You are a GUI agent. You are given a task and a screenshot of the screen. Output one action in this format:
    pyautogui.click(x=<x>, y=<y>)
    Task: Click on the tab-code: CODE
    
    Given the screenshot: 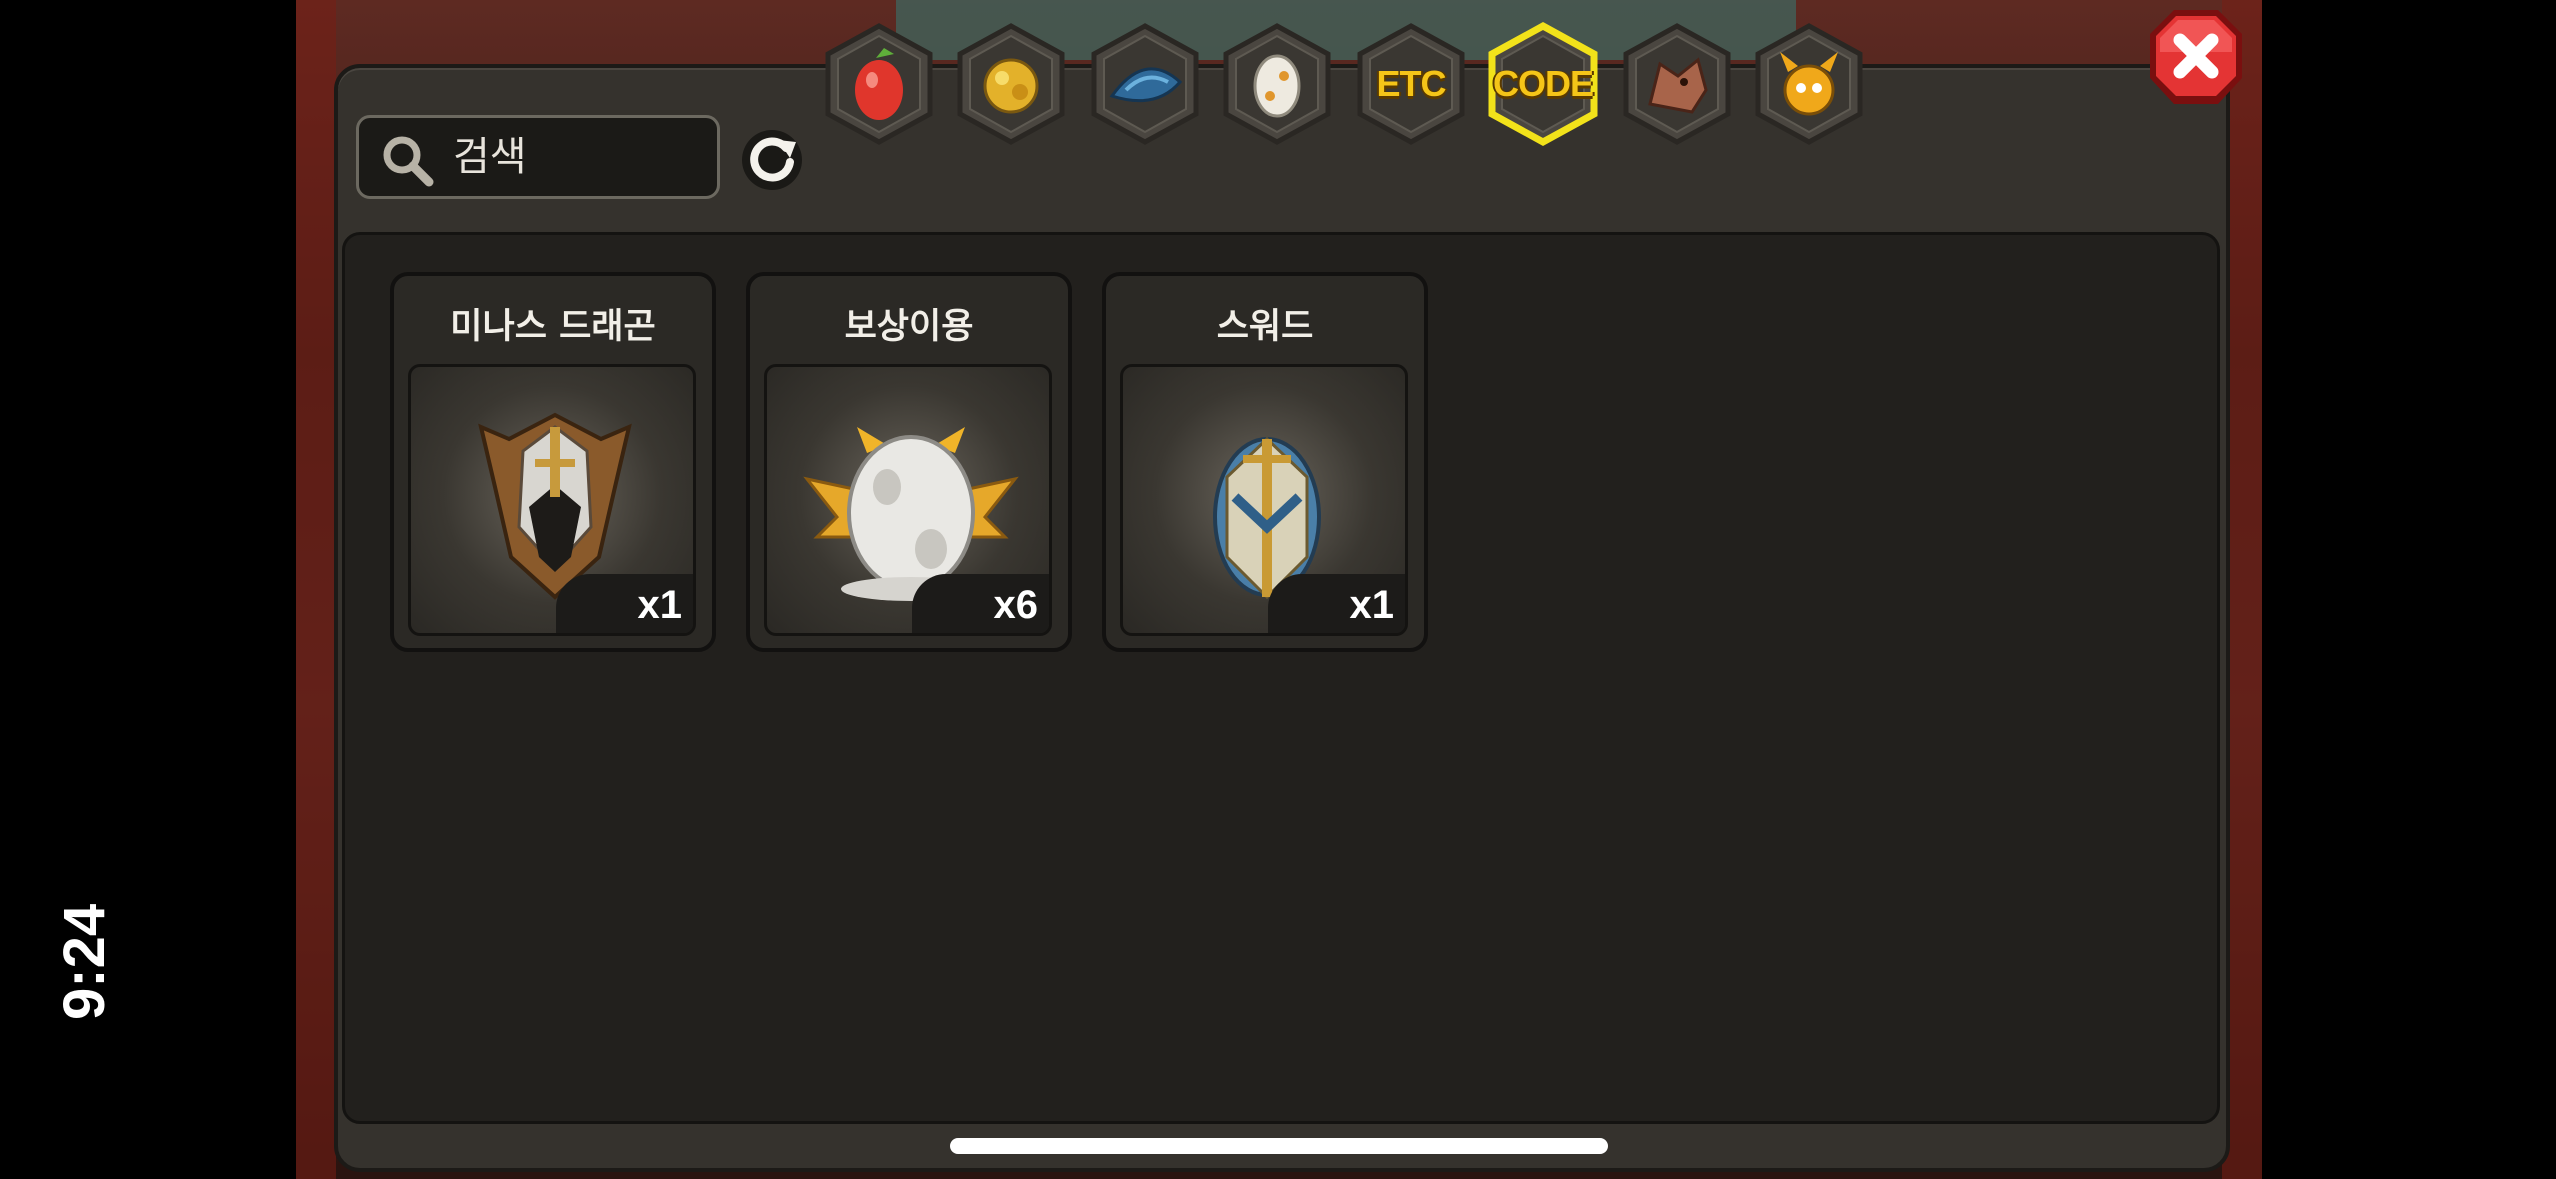 What is the action you would take?
    pyautogui.click(x=1543, y=84)
    